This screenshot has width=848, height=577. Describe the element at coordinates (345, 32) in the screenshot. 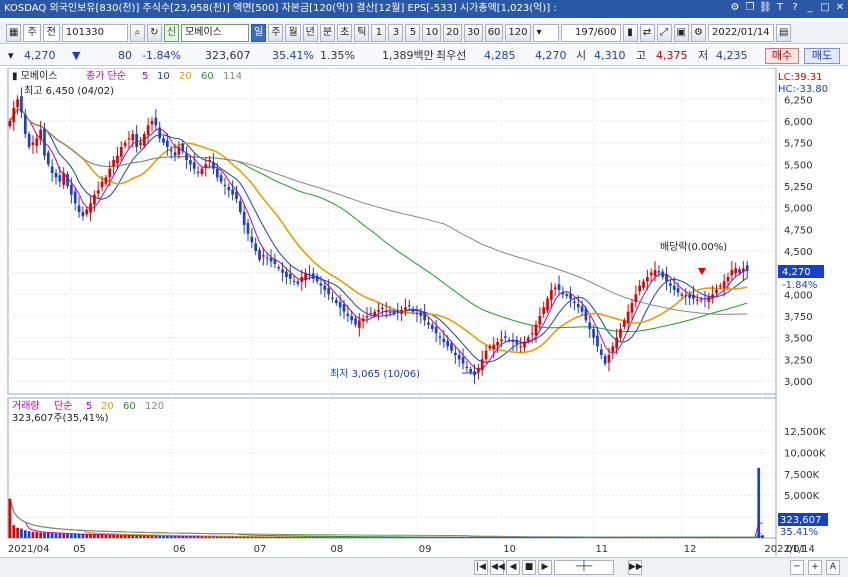

I see `tab-second: 초` at that location.